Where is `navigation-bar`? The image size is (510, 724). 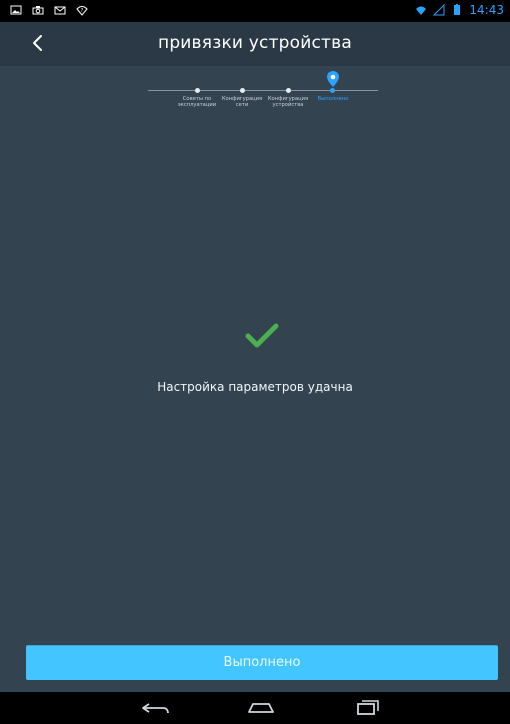
navigation-bar is located at coordinates (255, 708).